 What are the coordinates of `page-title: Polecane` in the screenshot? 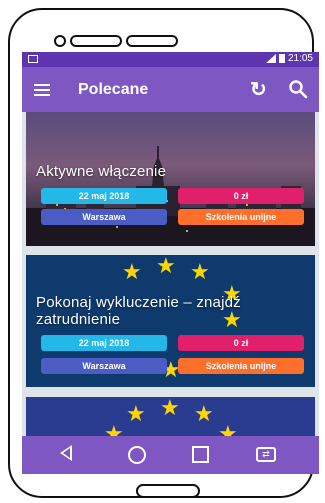 It's located at (113, 89).